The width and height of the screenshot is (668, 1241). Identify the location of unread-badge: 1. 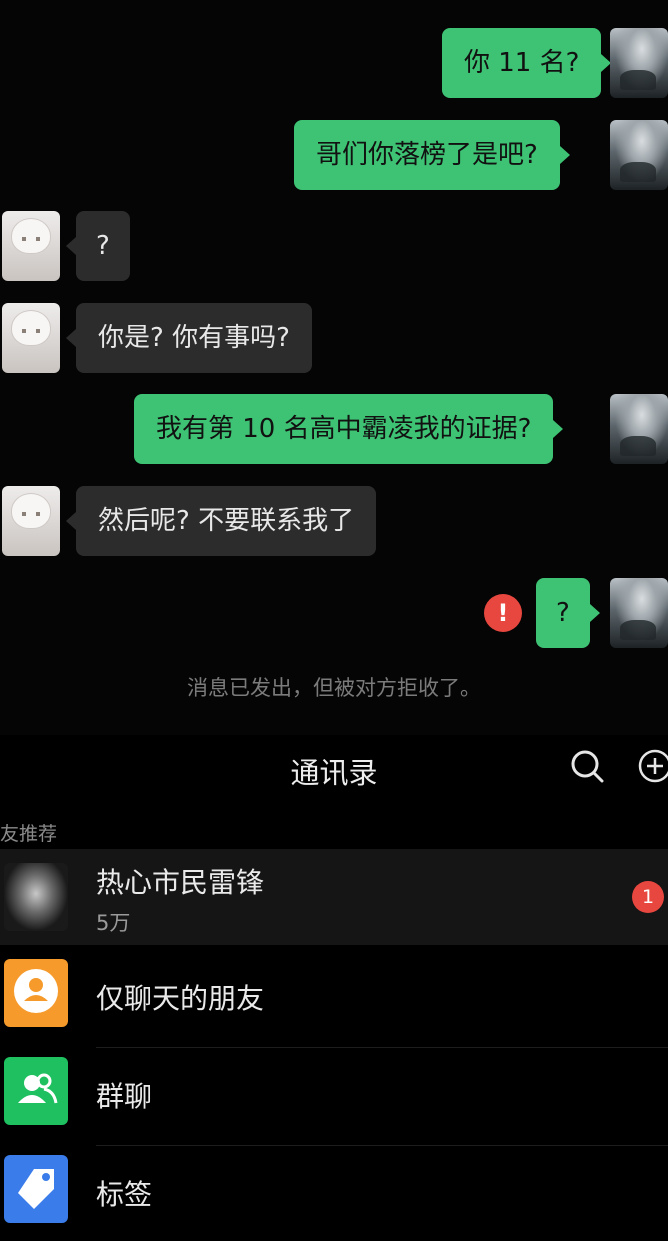
(648, 897).